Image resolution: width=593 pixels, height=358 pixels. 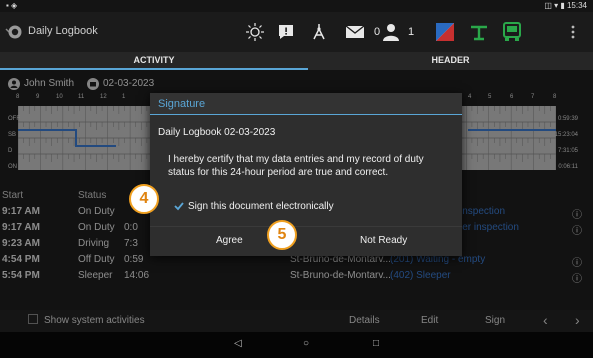 What do you see at coordinates (495, 320) in the screenshot?
I see `sign-button: Sign` at bounding box center [495, 320].